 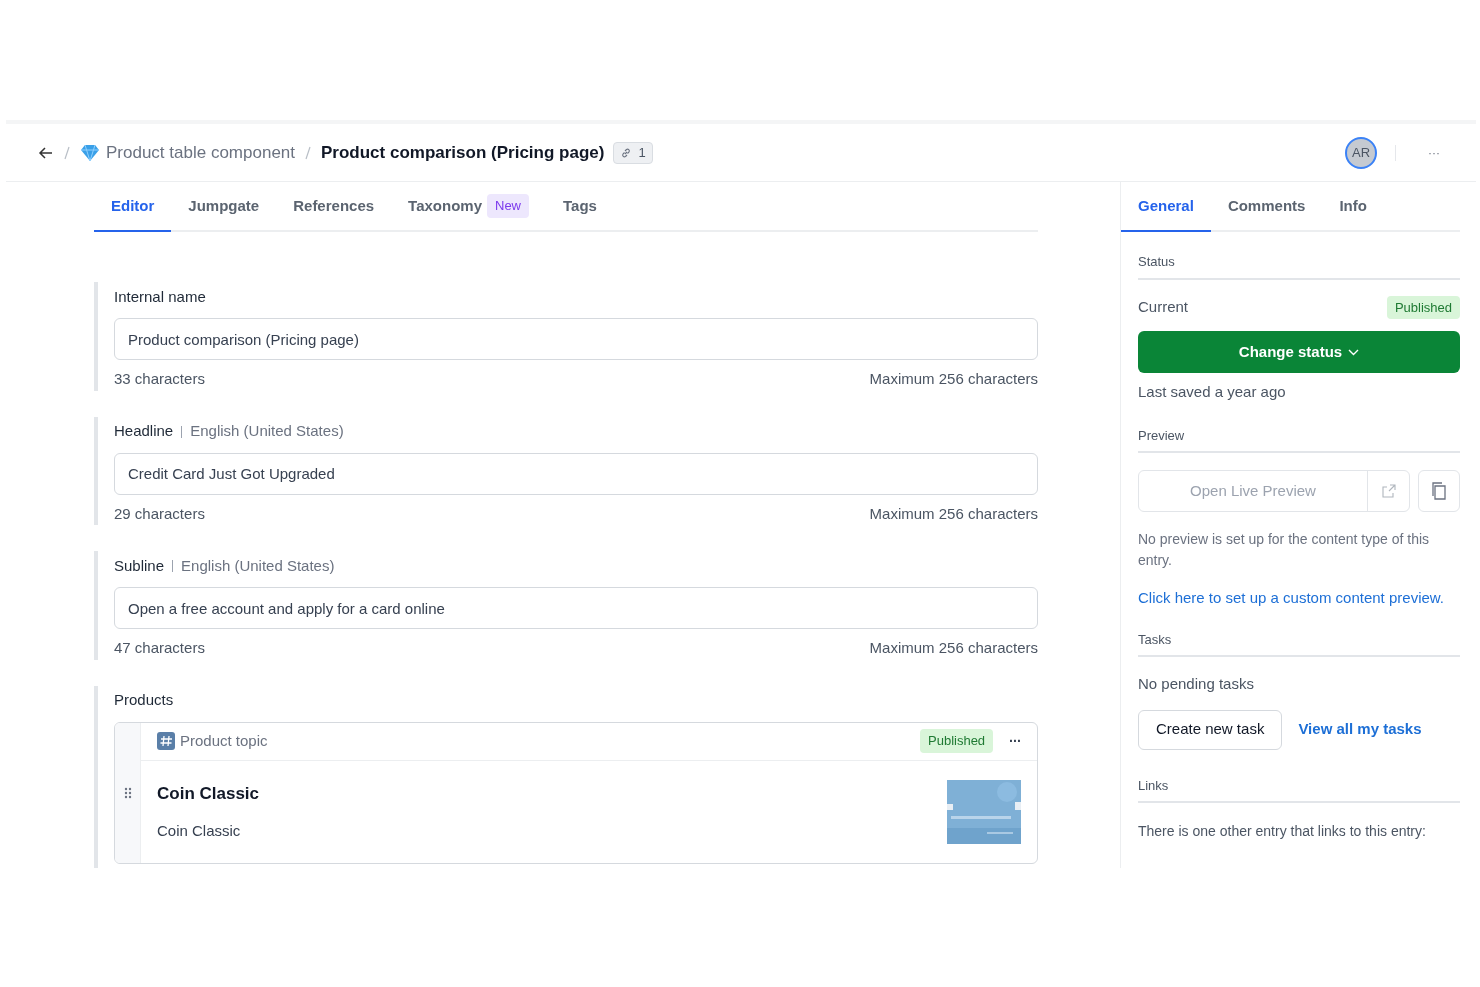 I want to click on last-saved-text: Last saved a year ago, so click(x=1212, y=392).